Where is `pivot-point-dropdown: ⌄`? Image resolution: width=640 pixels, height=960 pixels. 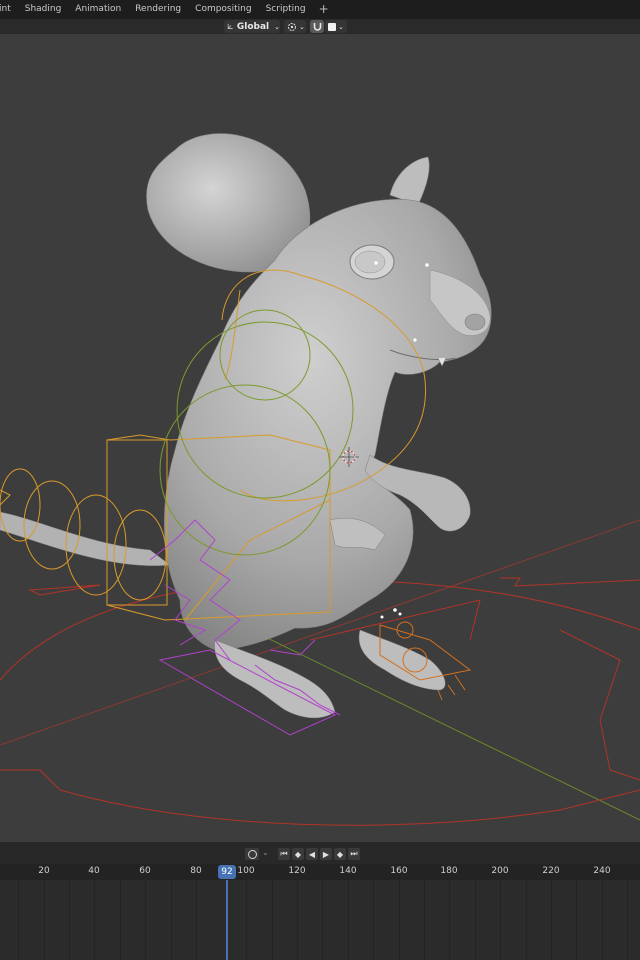 pivot-point-dropdown: ⌄ is located at coordinates (295, 26).